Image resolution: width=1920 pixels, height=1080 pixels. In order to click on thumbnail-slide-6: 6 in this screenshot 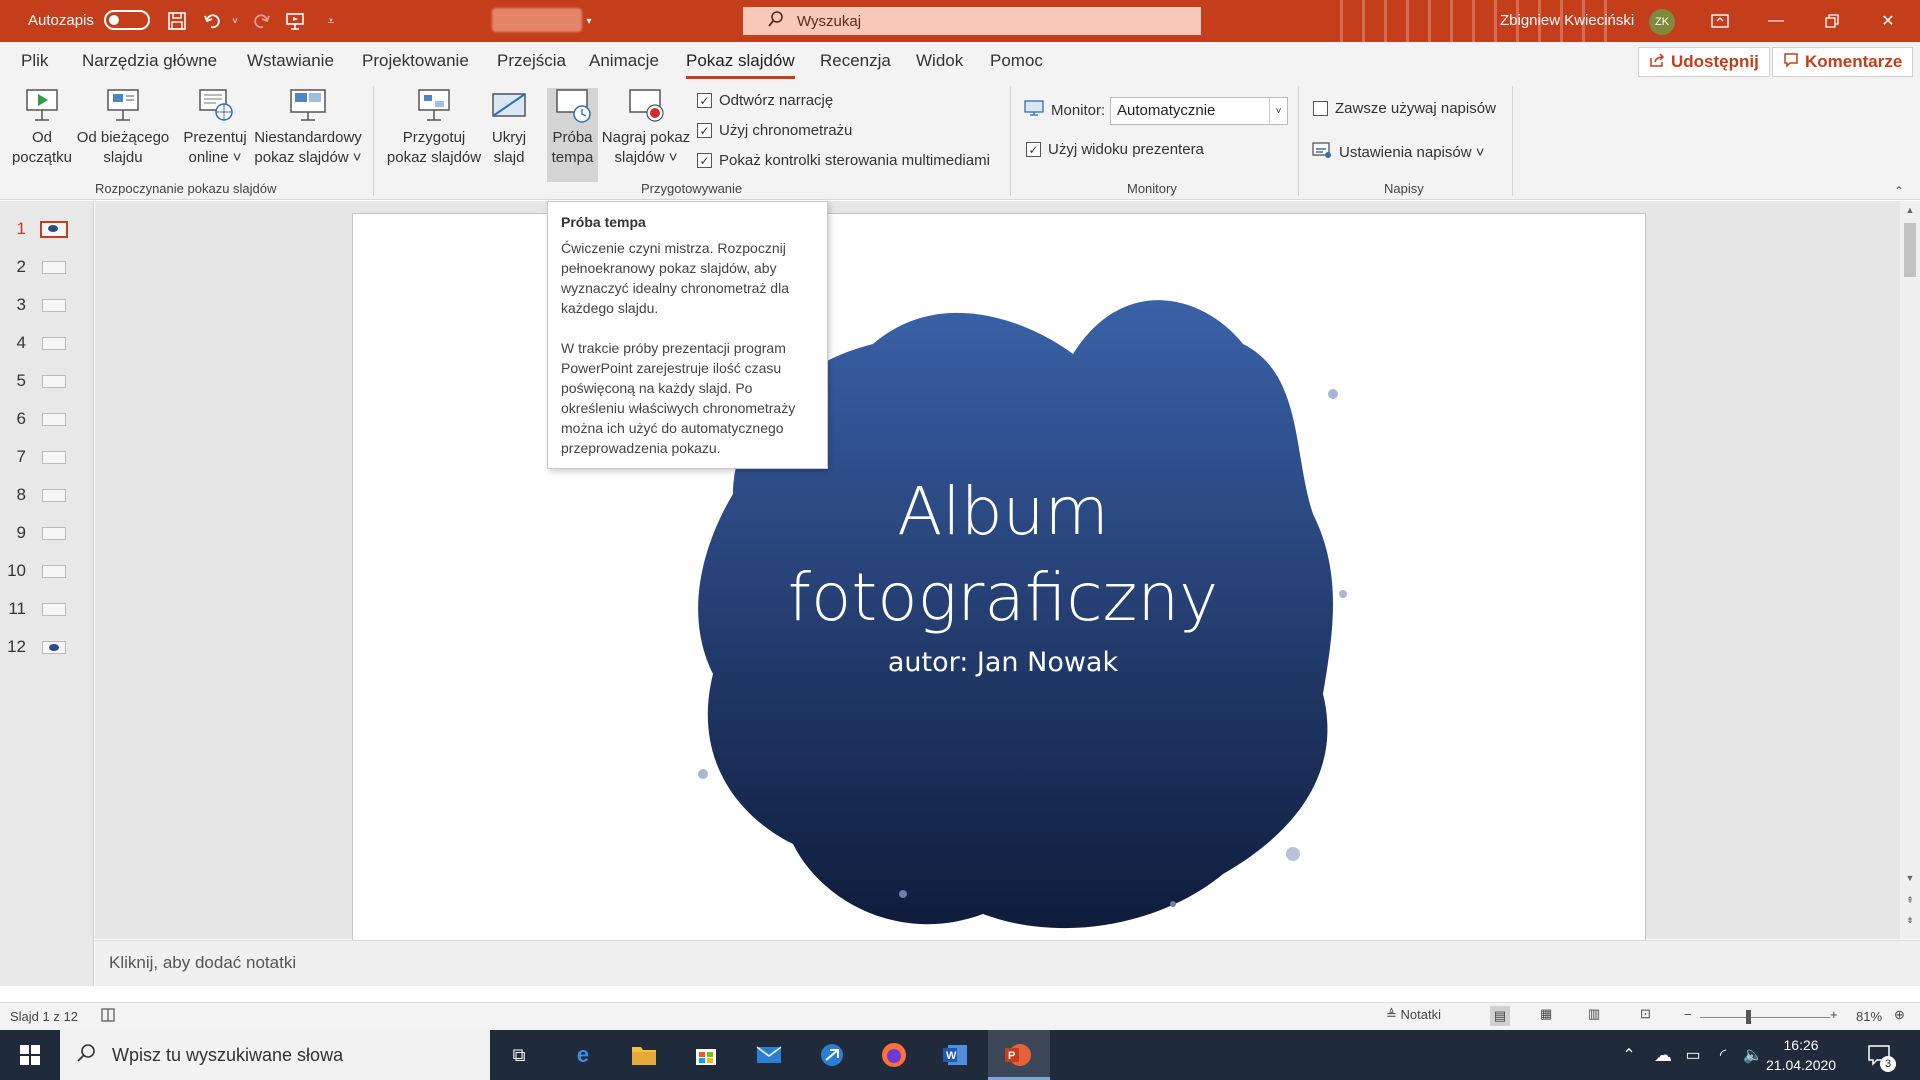, I will do `click(47, 428)`.